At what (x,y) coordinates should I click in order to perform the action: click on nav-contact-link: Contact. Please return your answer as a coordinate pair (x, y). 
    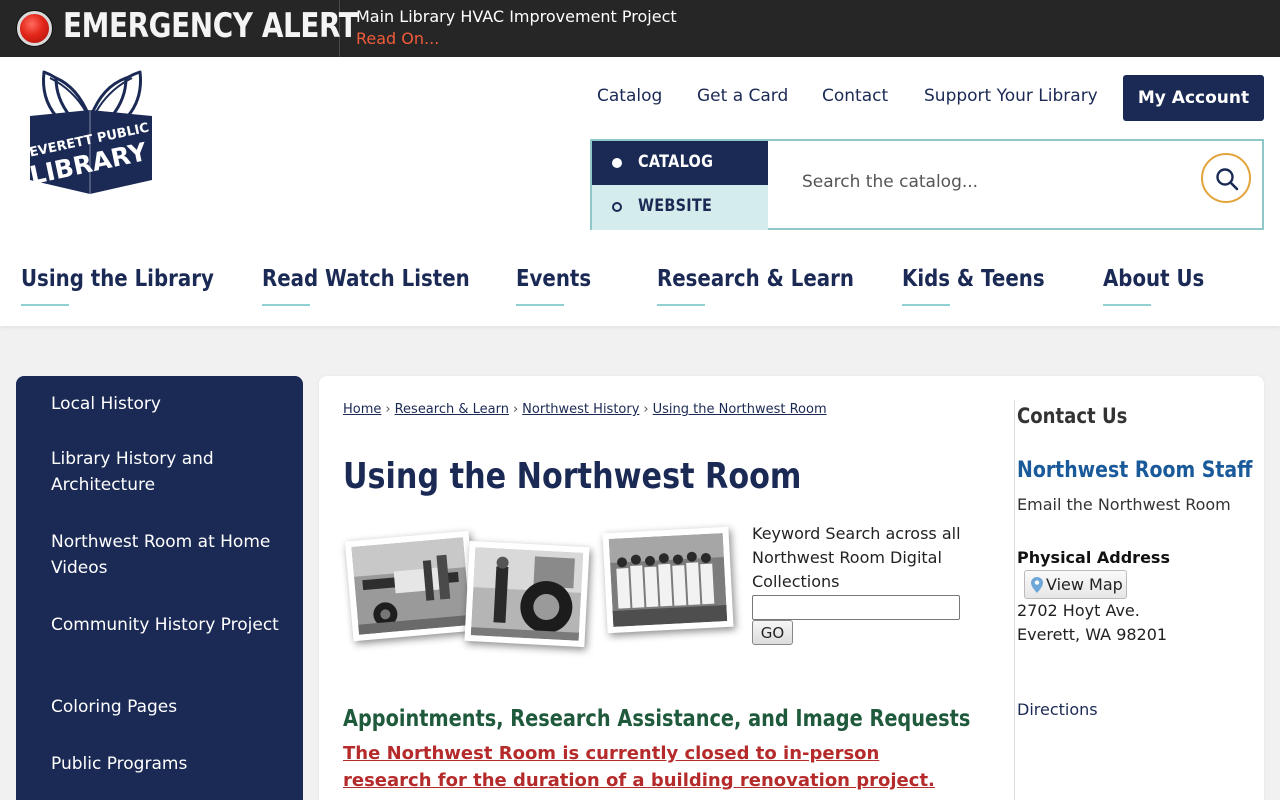
    Looking at the image, I should click on (855, 96).